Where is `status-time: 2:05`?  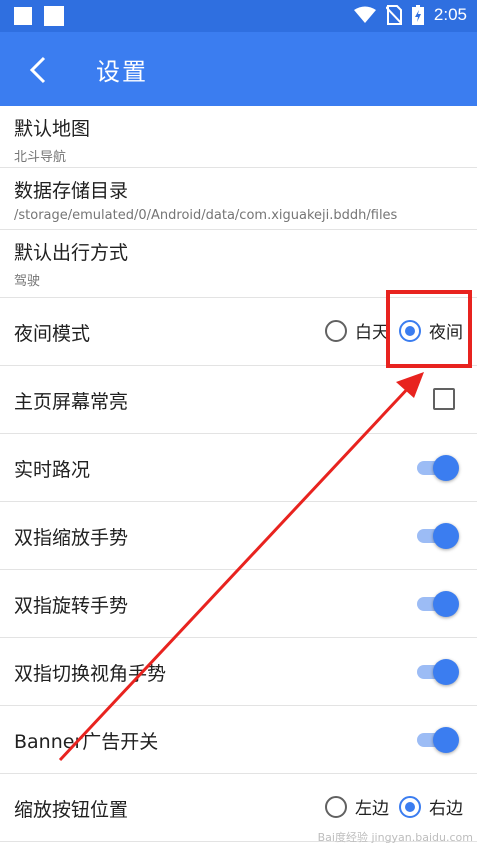 status-time: 2:05 is located at coordinates (450, 14).